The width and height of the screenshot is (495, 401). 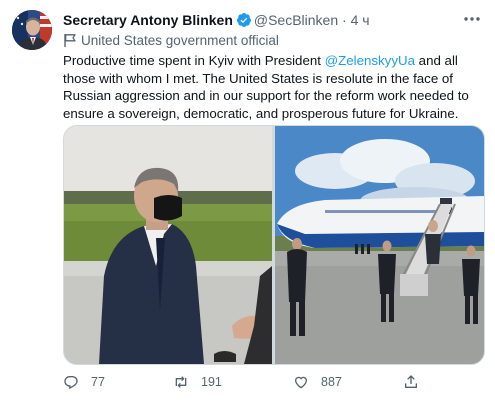 I want to click on timestamp: 4 ч, so click(x=360, y=20).